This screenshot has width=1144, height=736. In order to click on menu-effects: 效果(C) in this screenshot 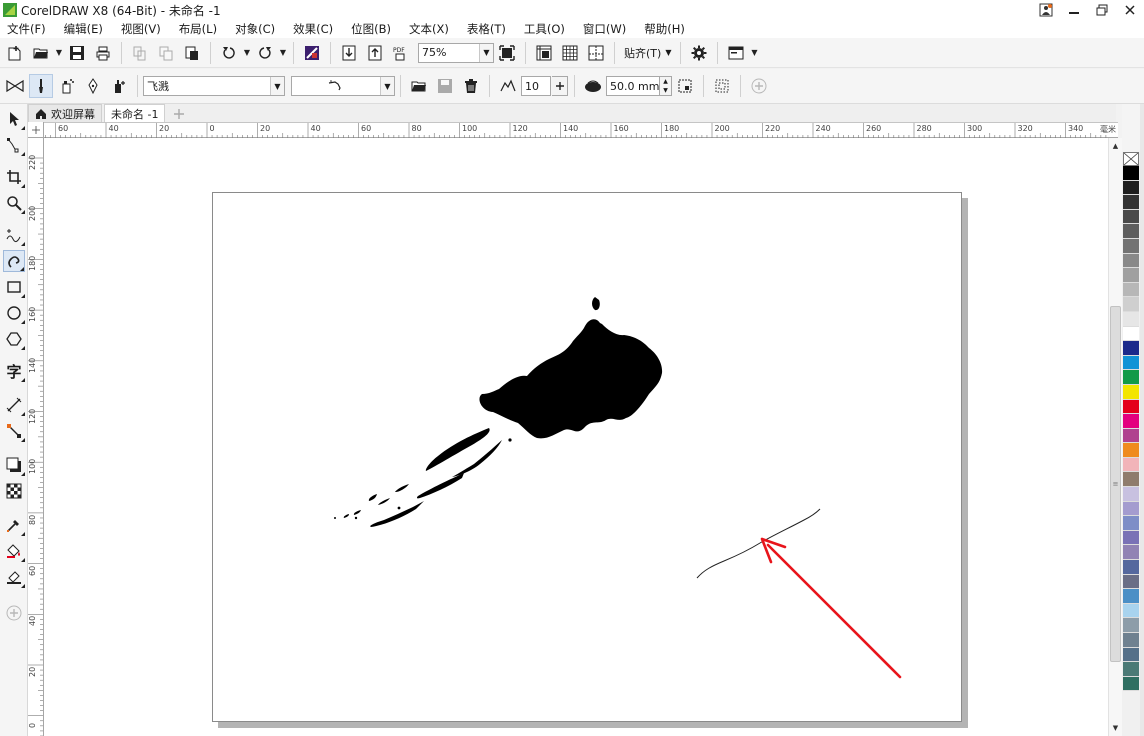, I will do `click(313, 29)`.